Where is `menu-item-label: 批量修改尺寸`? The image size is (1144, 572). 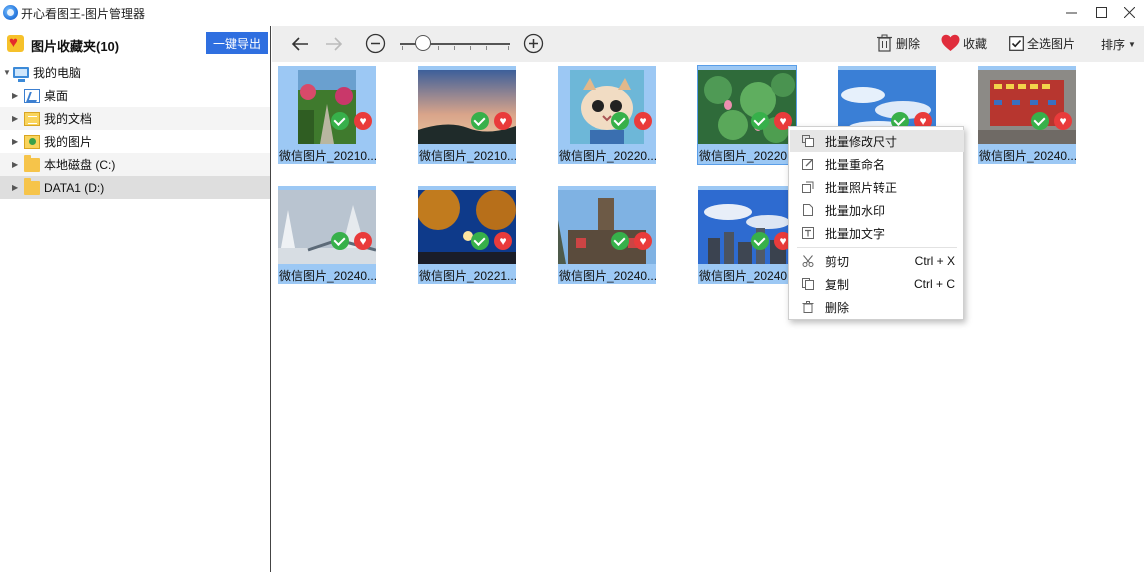 menu-item-label: 批量修改尺寸 is located at coordinates (861, 141).